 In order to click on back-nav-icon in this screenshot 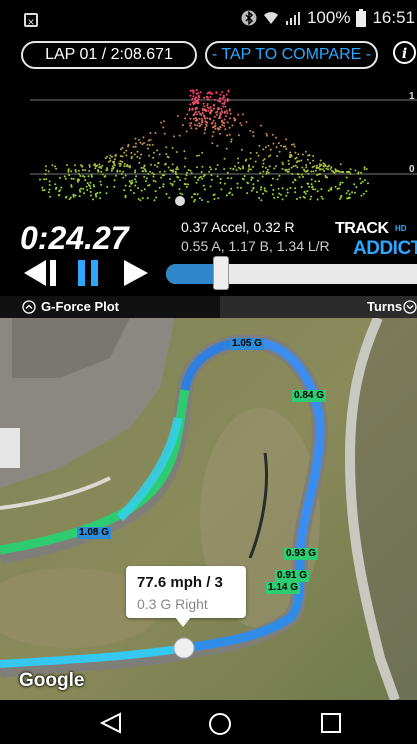, I will do `click(111, 723)`.